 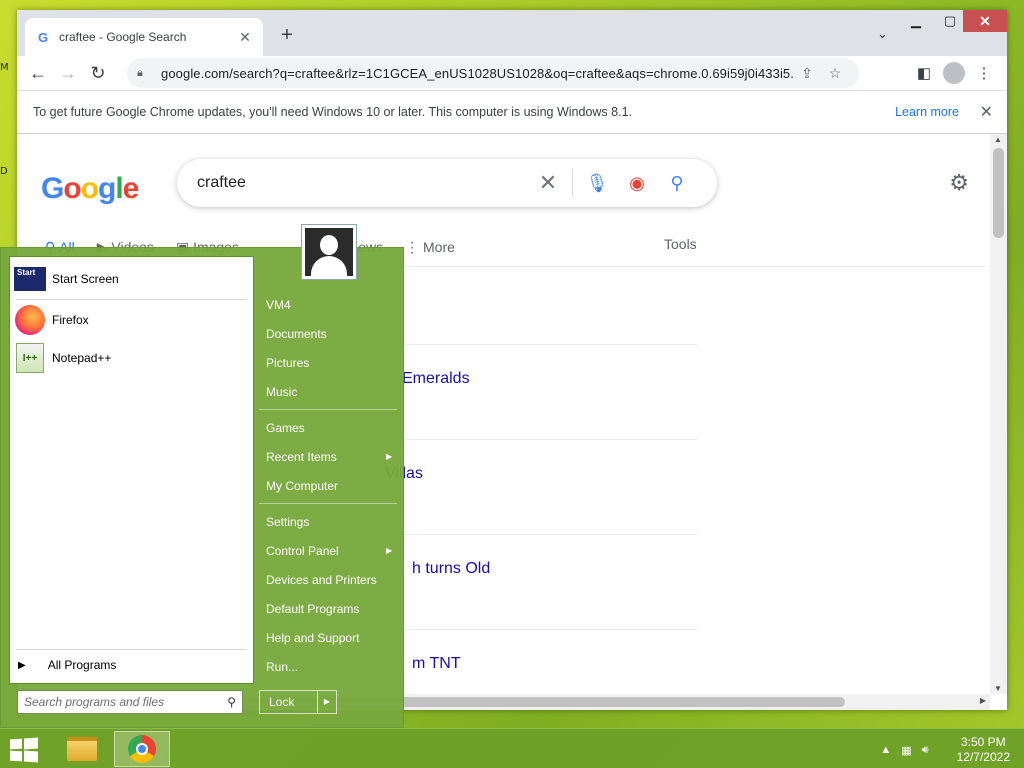 What do you see at coordinates (119, 188) in the screenshot?
I see `logo-letter: l` at bounding box center [119, 188].